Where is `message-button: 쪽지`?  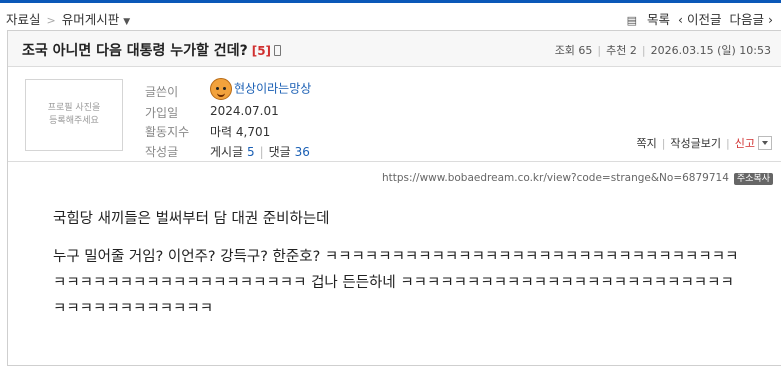
message-button: 쪽지 is located at coordinates (646, 143).